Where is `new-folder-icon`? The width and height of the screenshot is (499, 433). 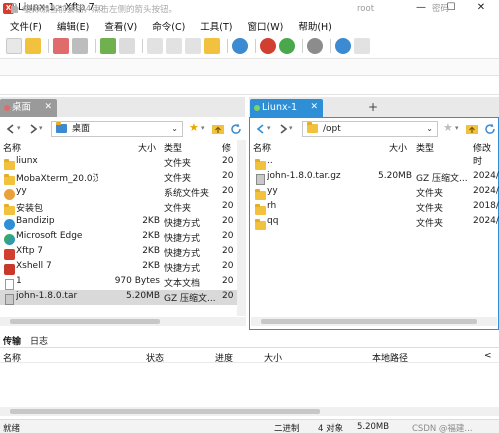
new-folder-icon is located at coordinates (212, 46).